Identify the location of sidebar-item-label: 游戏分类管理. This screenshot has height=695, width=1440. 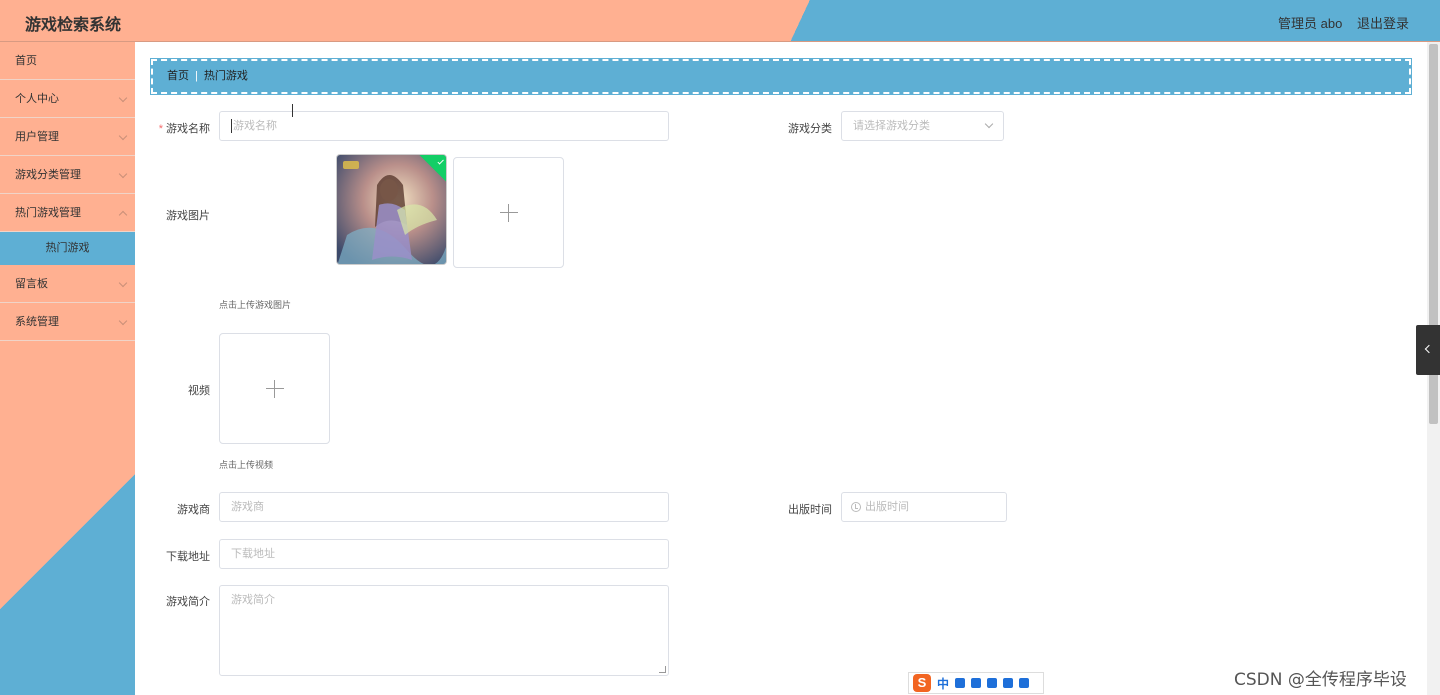
(48, 175).